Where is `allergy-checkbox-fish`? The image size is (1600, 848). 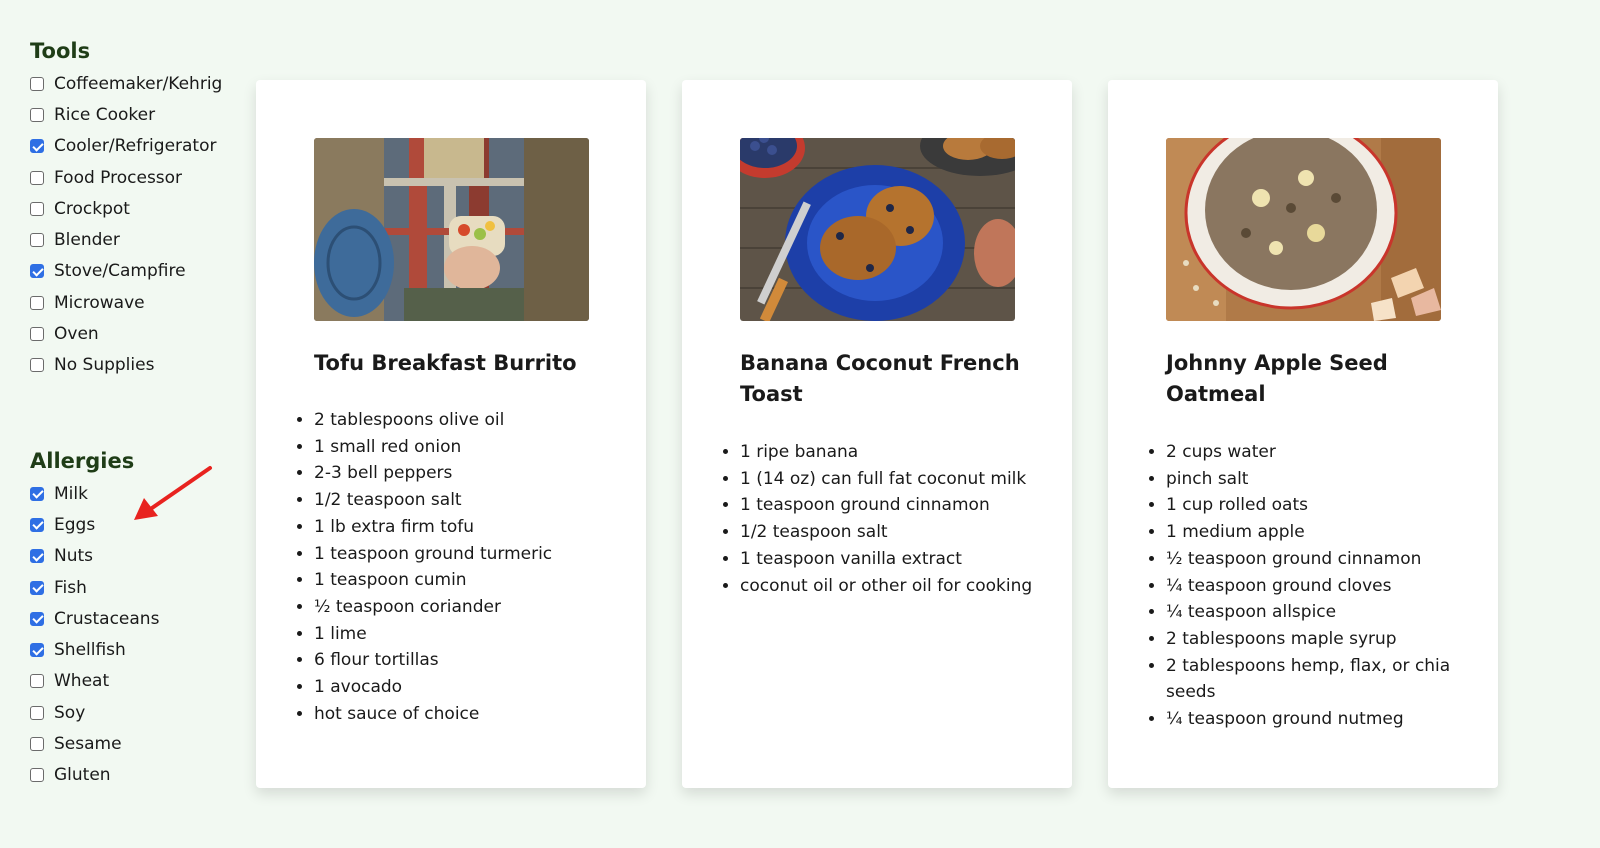 allergy-checkbox-fish is located at coordinates (37, 587).